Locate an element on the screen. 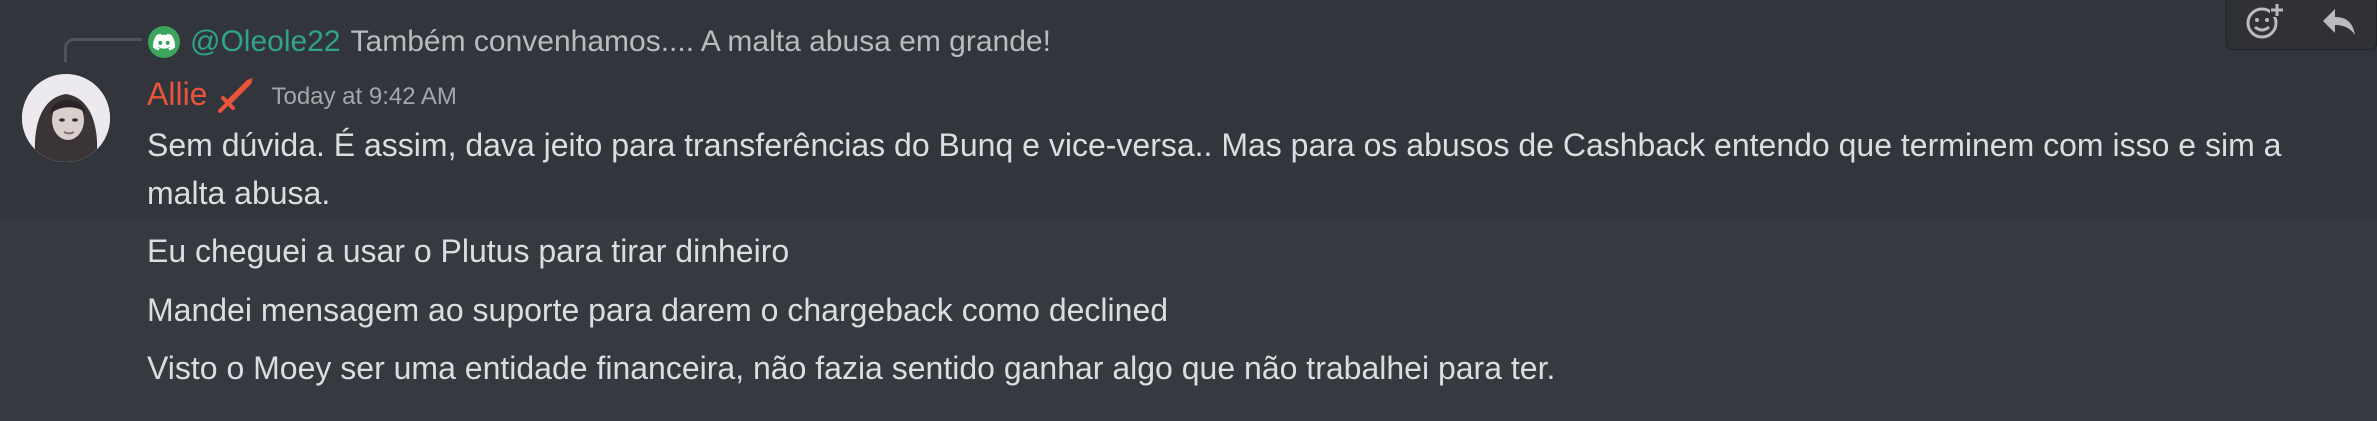 The height and width of the screenshot is (421, 2377). timestamp: Today at 9:42 AM is located at coordinates (363, 94).